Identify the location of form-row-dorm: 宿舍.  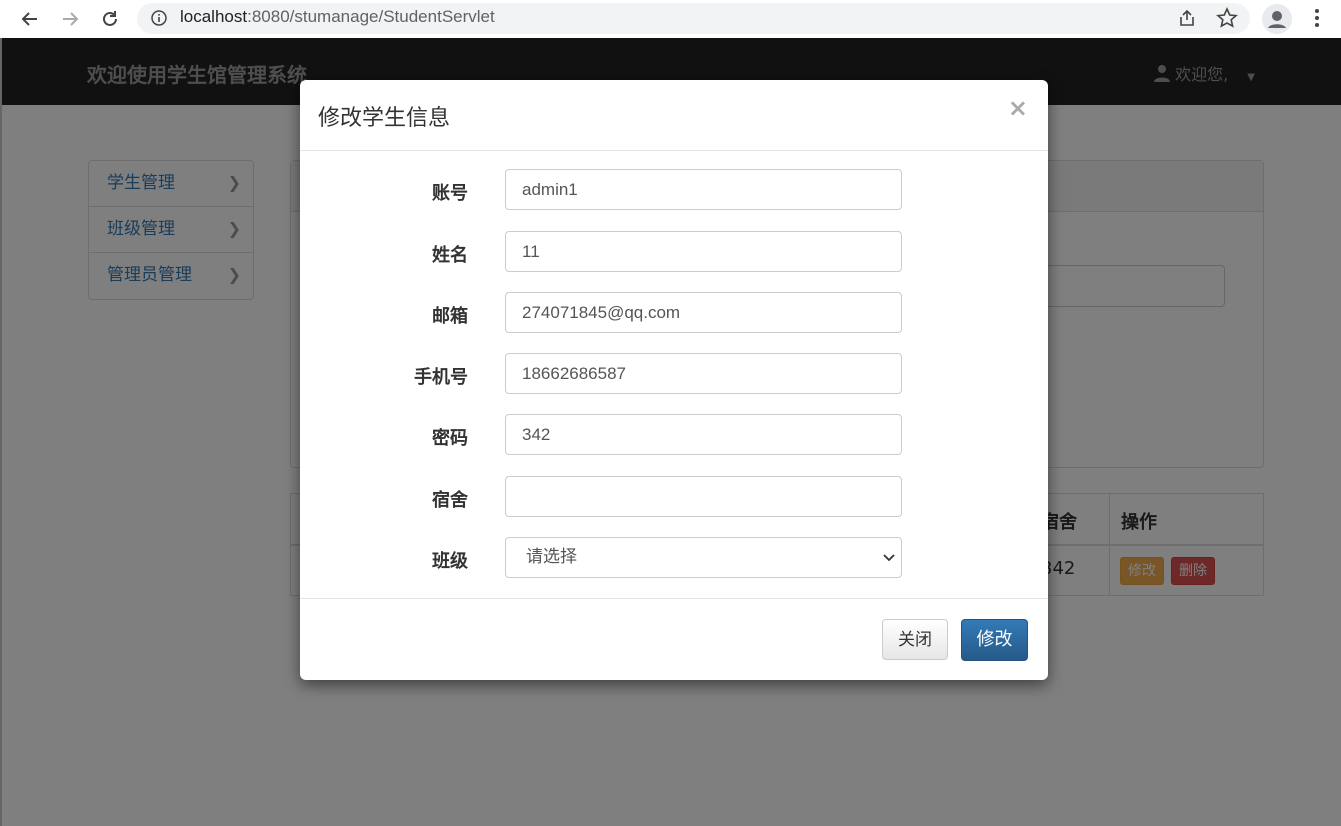
(674, 497).